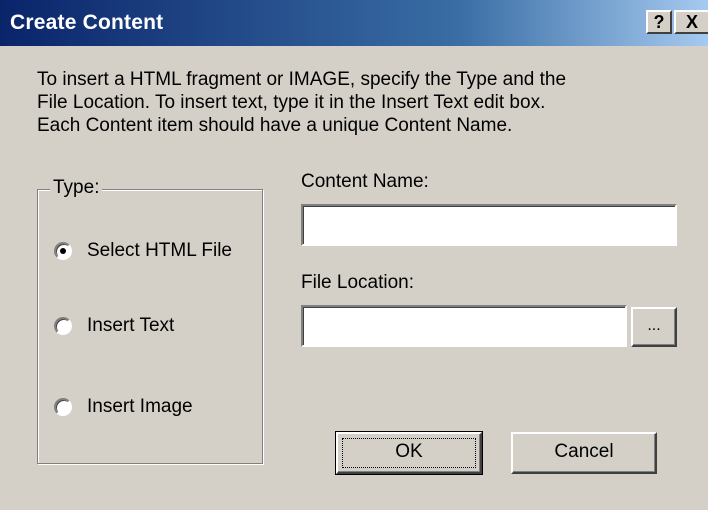 This screenshot has height=510, width=708. Describe the element at coordinates (354, 23) in the screenshot. I see `title-bar: Create Content ? X` at that location.